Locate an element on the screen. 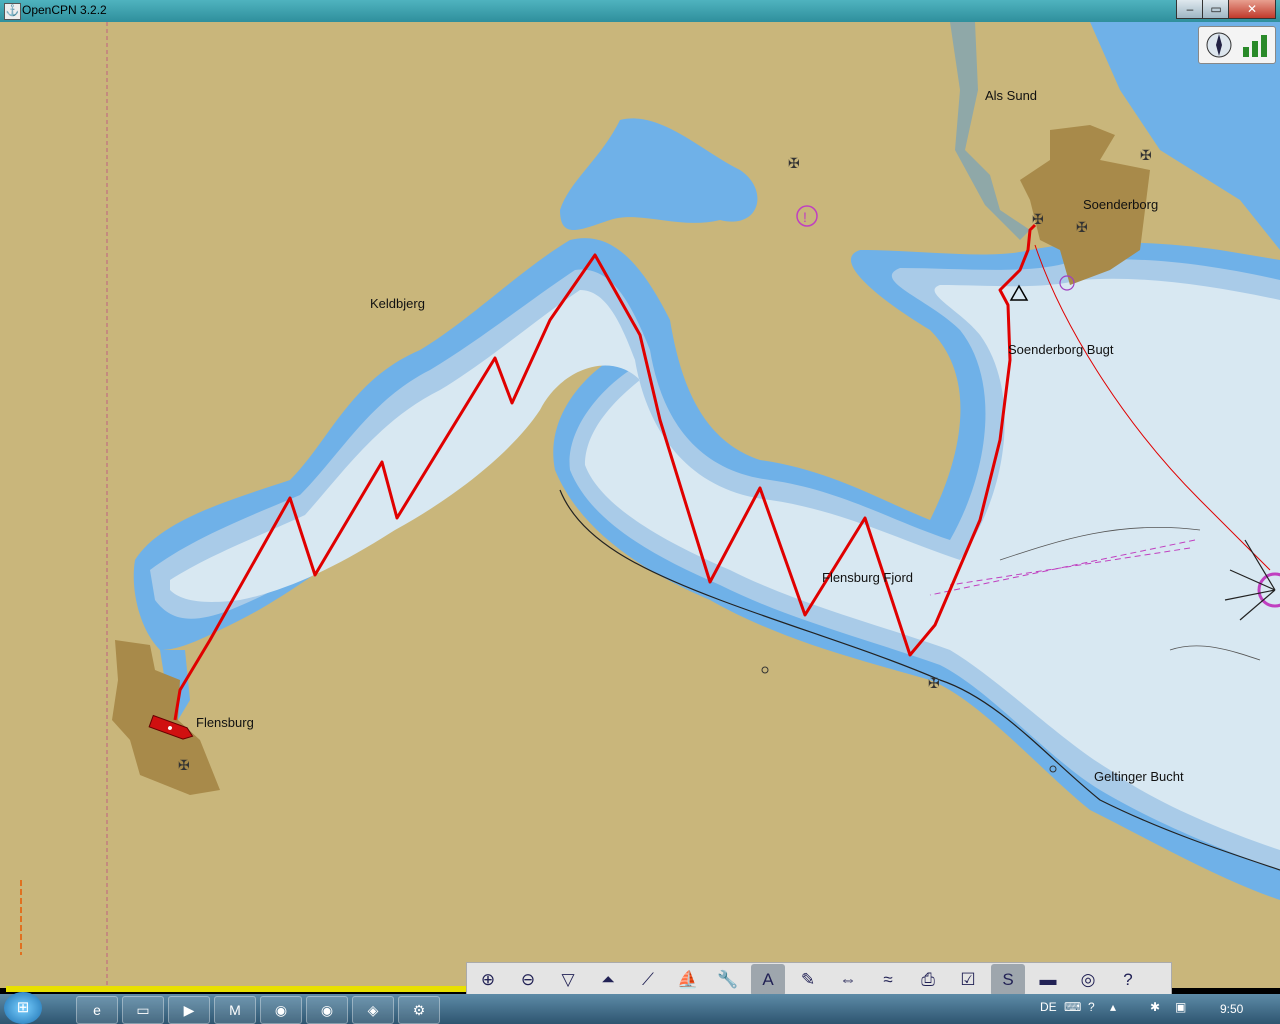 Image resolution: width=1280 pixels, height=1024 pixels. tide-icon: ≈ is located at coordinates (888, 979).